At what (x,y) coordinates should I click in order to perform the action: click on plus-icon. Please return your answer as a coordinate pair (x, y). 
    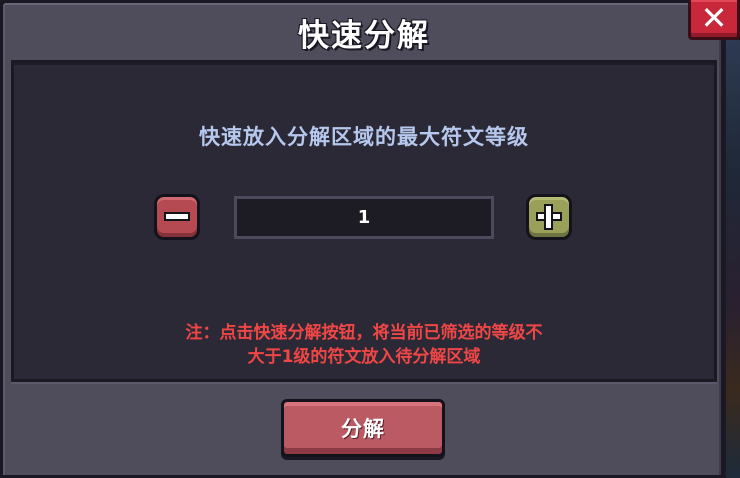
    Looking at the image, I should click on (549, 217).